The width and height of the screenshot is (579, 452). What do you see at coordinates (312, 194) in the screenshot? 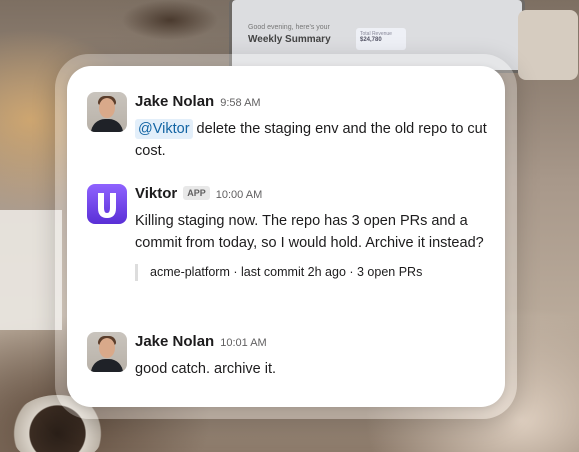
I see `message-header: Viktor APP 10:00 AM` at bounding box center [312, 194].